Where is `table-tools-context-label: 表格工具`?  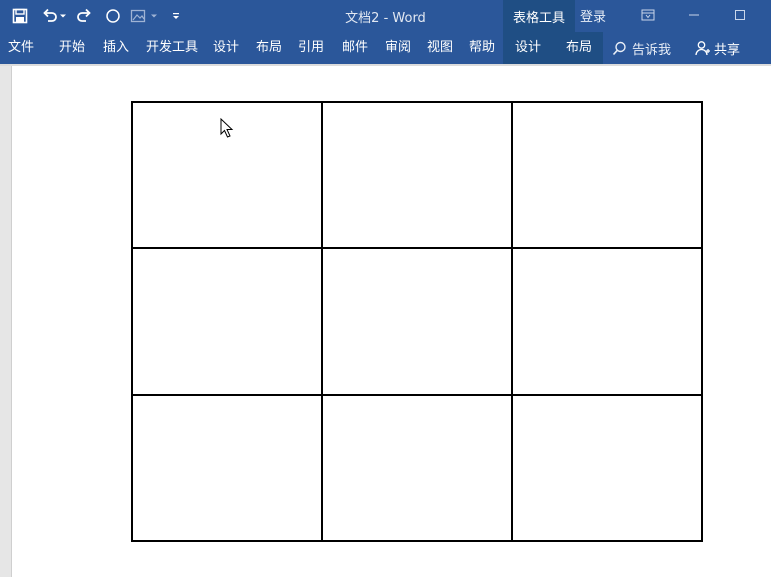
table-tools-context-label: 表格工具 is located at coordinates (539, 16).